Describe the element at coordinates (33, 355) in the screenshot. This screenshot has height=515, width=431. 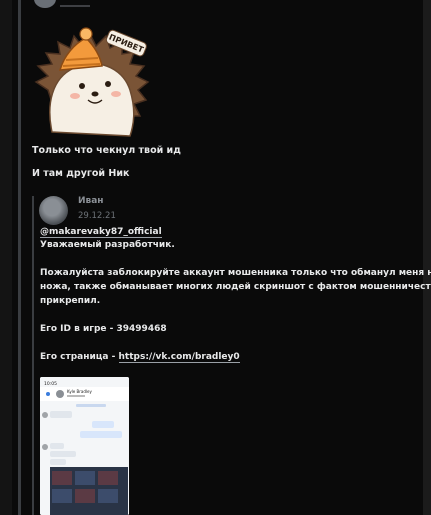
I see `forward-line` at that location.